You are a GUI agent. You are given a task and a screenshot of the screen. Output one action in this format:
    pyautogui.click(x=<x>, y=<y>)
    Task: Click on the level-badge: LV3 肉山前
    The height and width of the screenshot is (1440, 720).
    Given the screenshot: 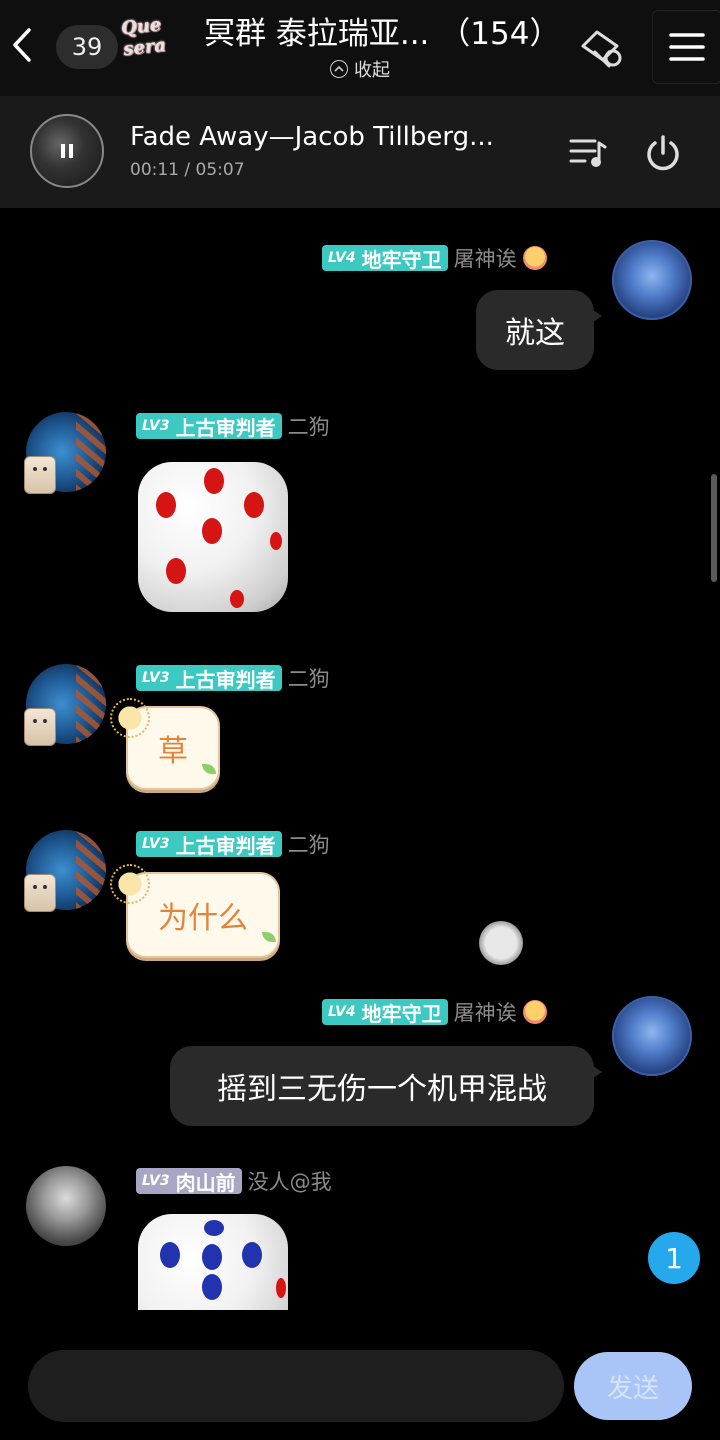 What is the action you would take?
    pyautogui.click(x=189, y=1181)
    